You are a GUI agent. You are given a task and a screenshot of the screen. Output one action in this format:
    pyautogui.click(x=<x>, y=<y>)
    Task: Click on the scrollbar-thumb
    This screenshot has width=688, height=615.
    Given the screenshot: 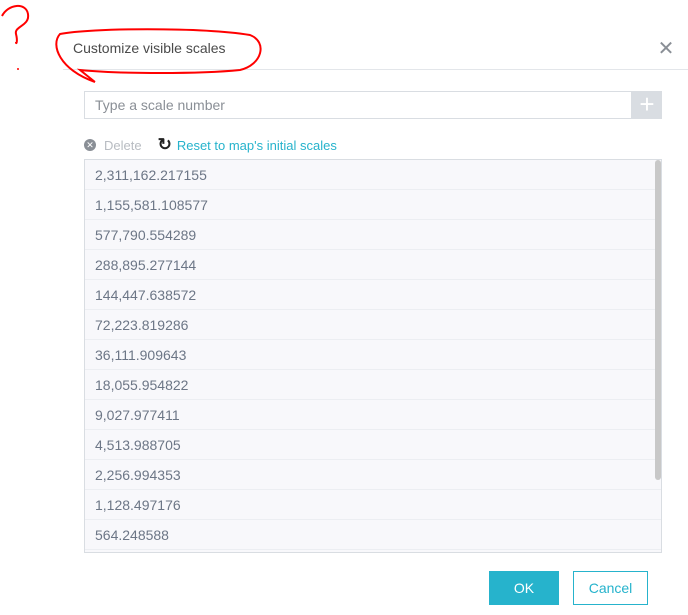 What is the action you would take?
    pyautogui.click(x=658, y=320)
    